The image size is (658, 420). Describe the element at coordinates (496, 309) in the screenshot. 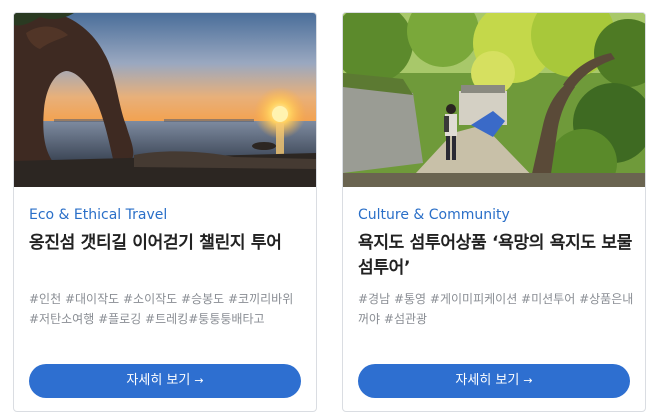

I see `tag-list: #경남 #통영 #게이미피케이션 #미션투어 #상품은내꺼야 #섬관광` at that location.